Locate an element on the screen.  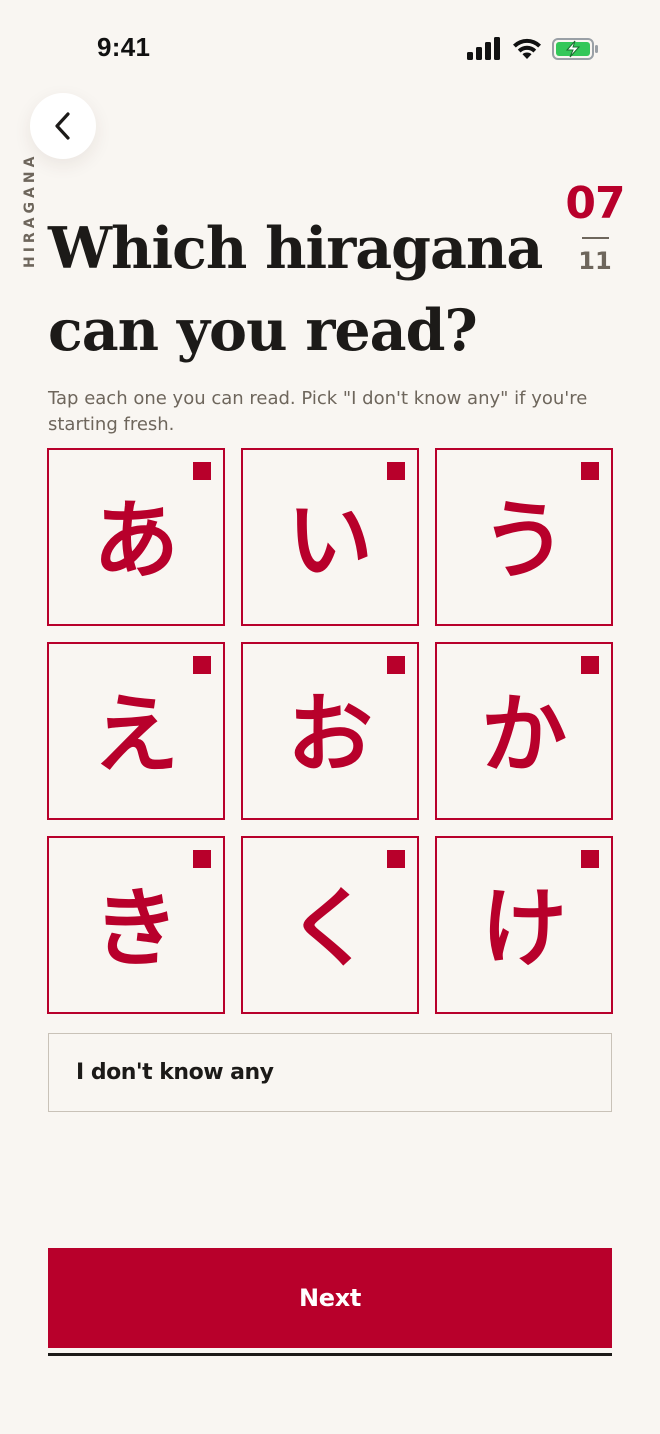
step-divider is located at coordinates (595, 238).